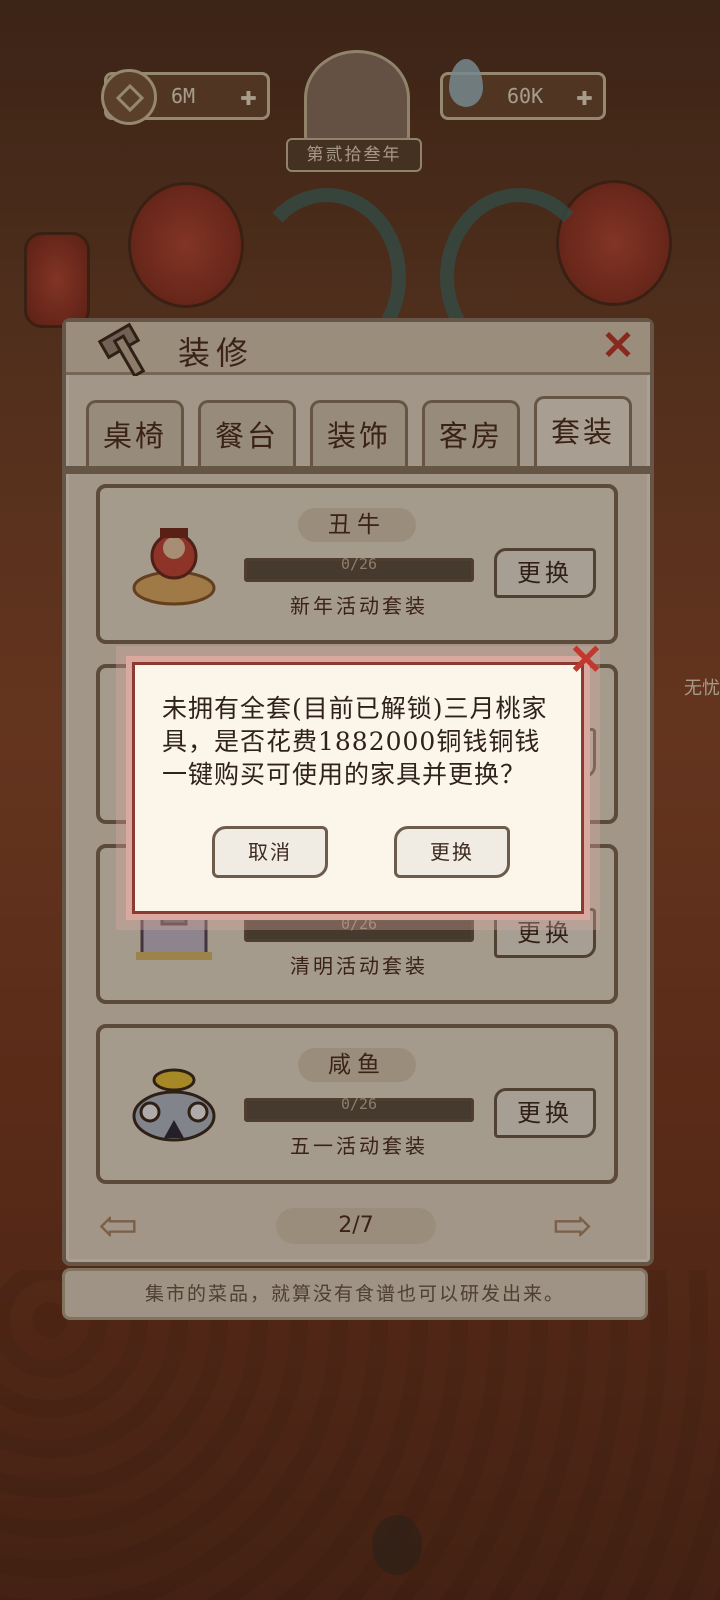 The height and width of the screenshot is (1600, 720). What do you see at coordinates (452, 852) in the screenshot?
I see `confirm-replace-button: 更换` at bounding box center [452, 852].